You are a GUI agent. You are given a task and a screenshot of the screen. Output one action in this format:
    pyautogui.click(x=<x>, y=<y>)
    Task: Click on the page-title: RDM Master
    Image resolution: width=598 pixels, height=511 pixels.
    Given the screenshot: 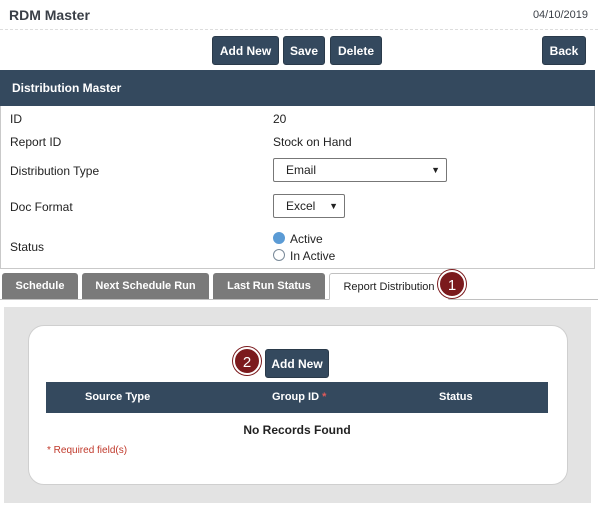 What is the action you would take?
    pyautogui.click(x=49, y=15)
    